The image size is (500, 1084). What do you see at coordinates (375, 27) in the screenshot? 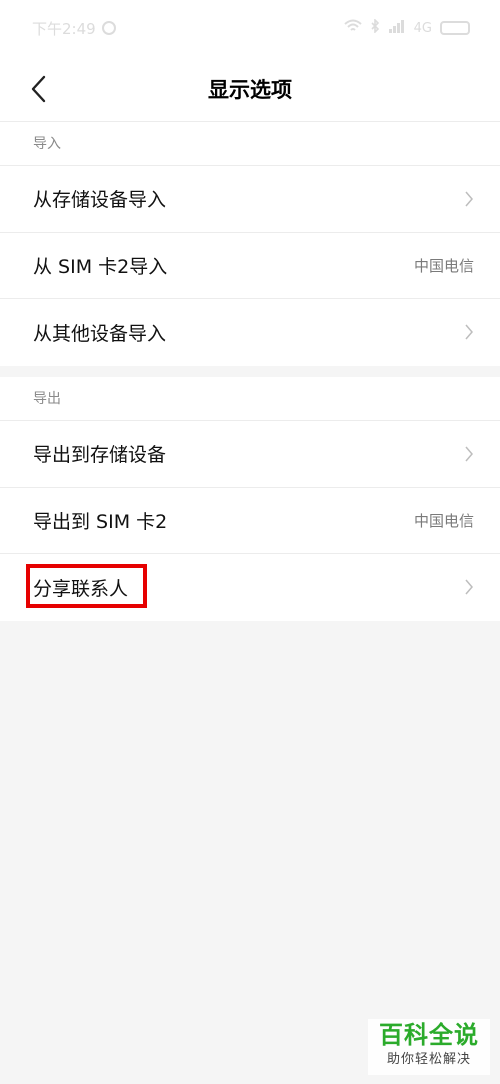
I see `bluetooth-icon` at bounding box center [375, 27].